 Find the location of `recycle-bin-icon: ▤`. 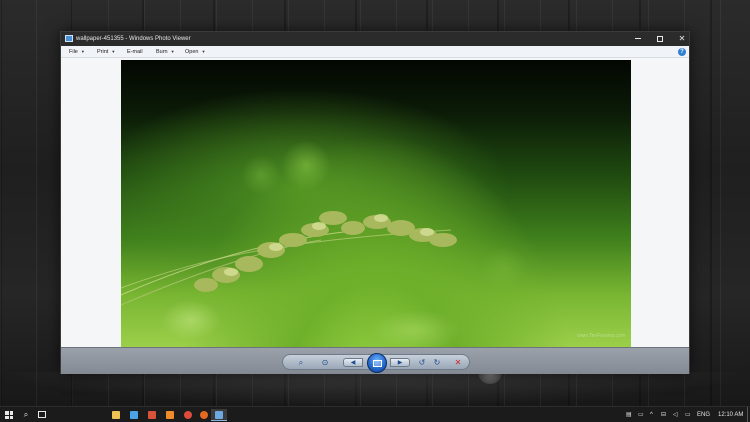

recycle-bin-icon: ▤ is located at coordinates (630, 414).